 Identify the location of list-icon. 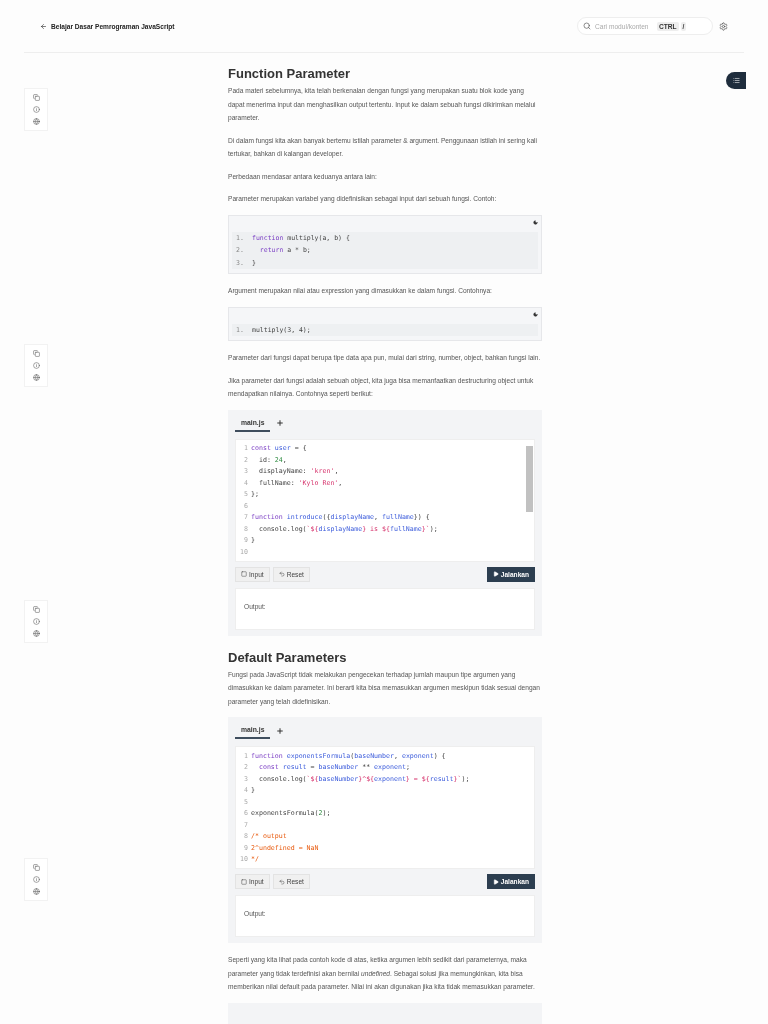
(736, 80).